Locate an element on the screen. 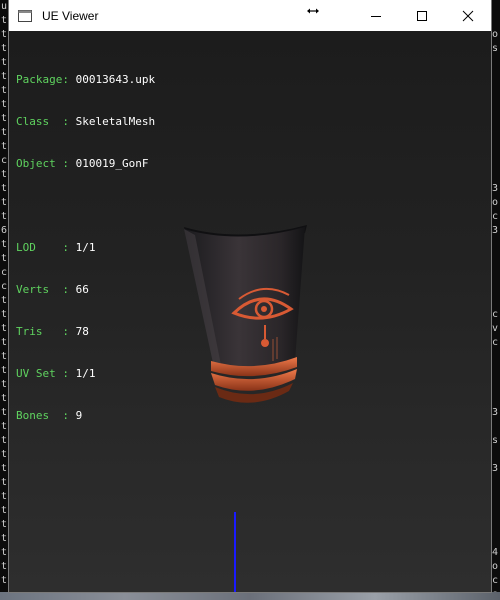 The height and width of the screenshot is (600, 500). class-label: Class : is located at coordinates (42, 121).